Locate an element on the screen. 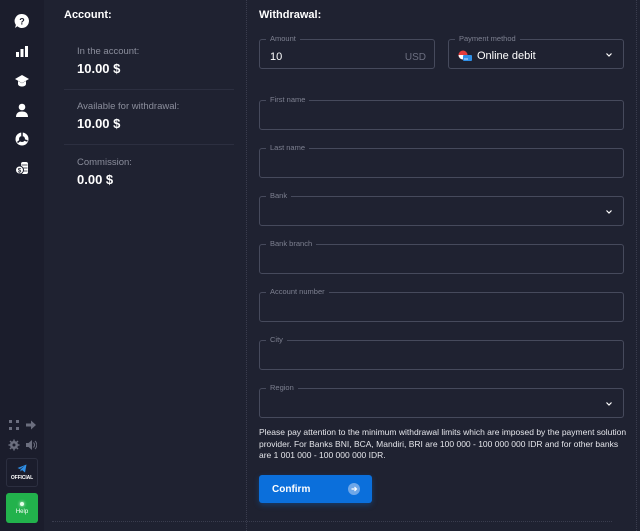  official-telegram-button: OFFICIAL is located at coordinates (22, 472).